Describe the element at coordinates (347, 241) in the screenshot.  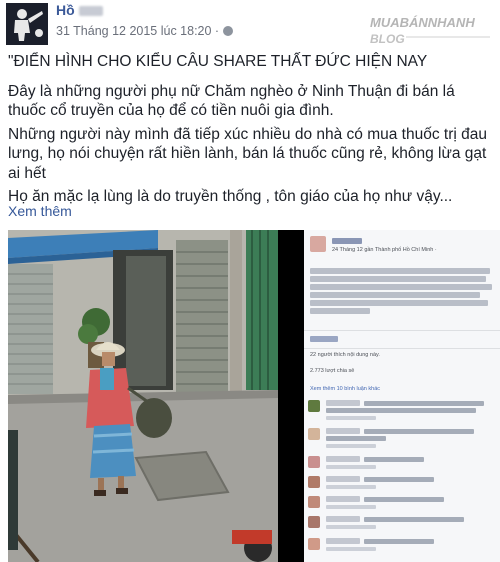
I see `screenshot-name` at that location.